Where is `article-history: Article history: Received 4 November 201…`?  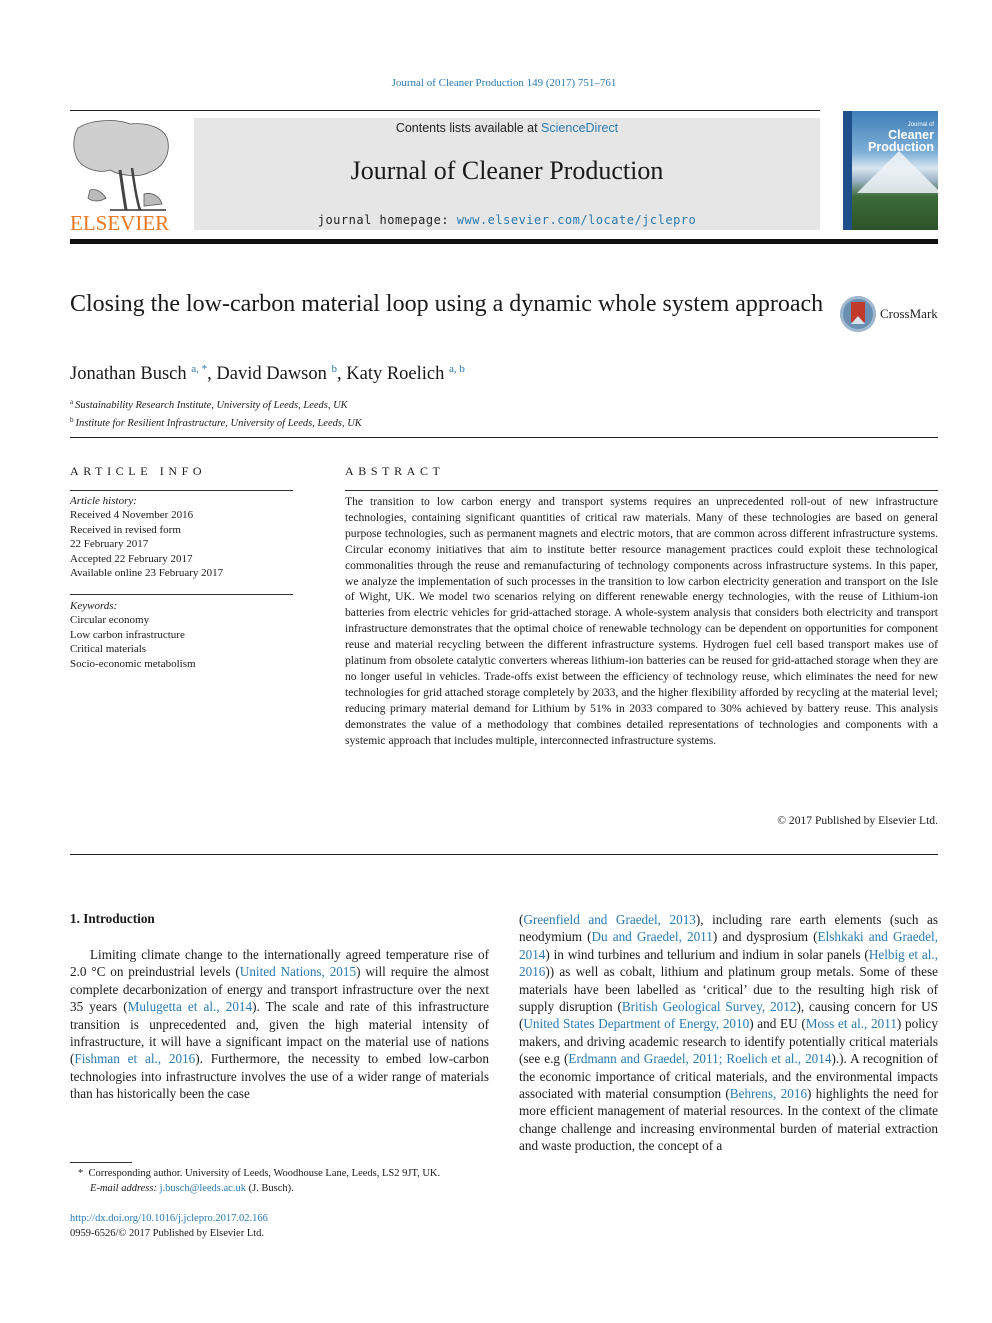 article-history: Article history: Received 4 November 201… is located at coordinates (146, 537).